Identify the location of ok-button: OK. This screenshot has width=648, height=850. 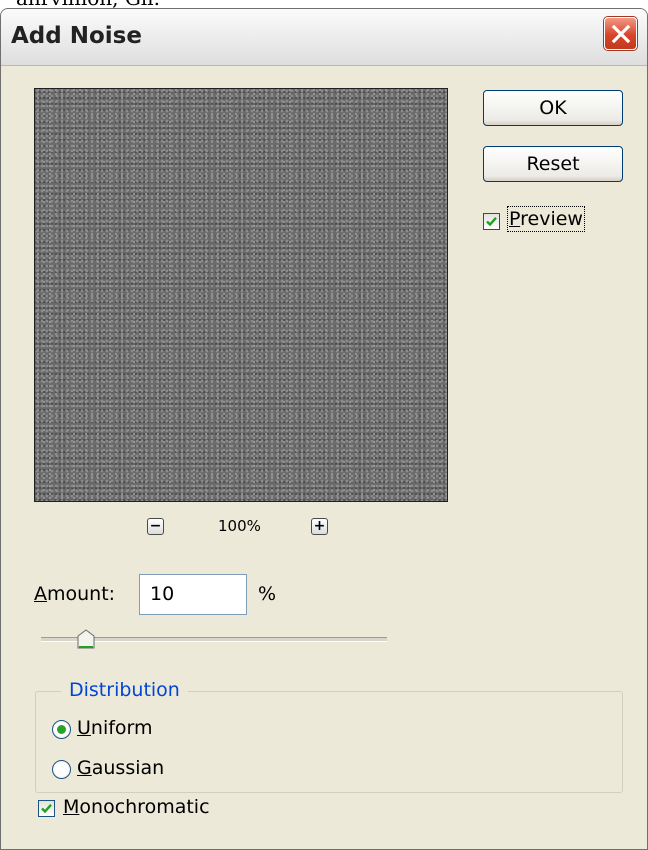
(553, 108).